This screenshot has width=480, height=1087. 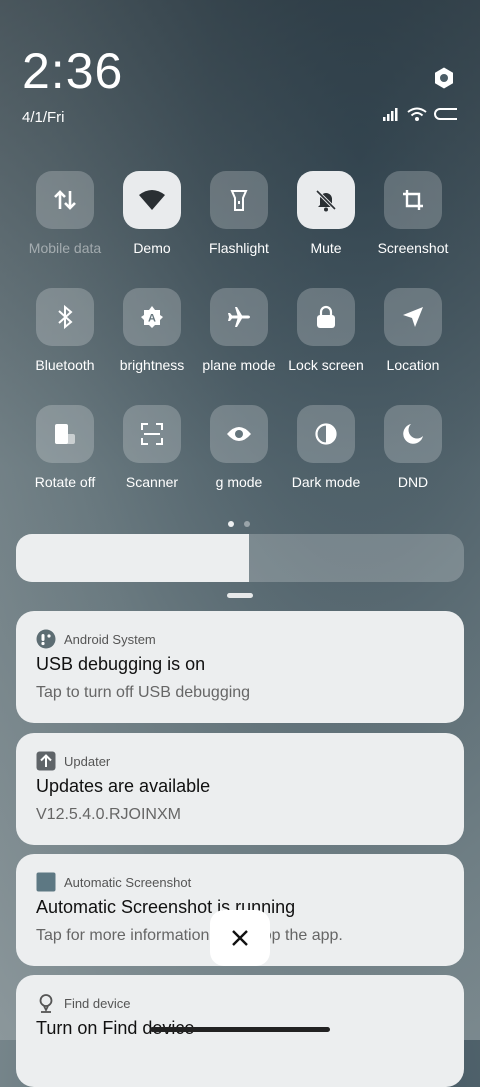 What do you see at coordinates (123, 786) in the screenshot?
I see `notification-title: Updates are available` at bounding box center [123, 786].